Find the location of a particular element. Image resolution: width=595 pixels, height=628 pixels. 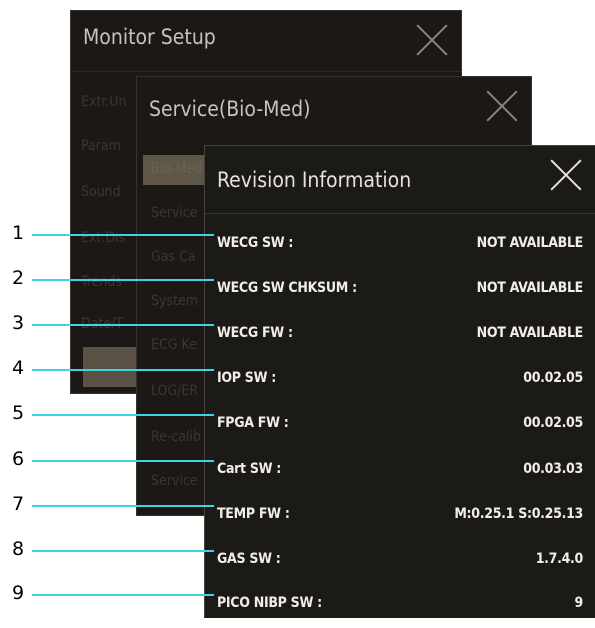

callout-number: 3 is located at coordinates (18, 323).